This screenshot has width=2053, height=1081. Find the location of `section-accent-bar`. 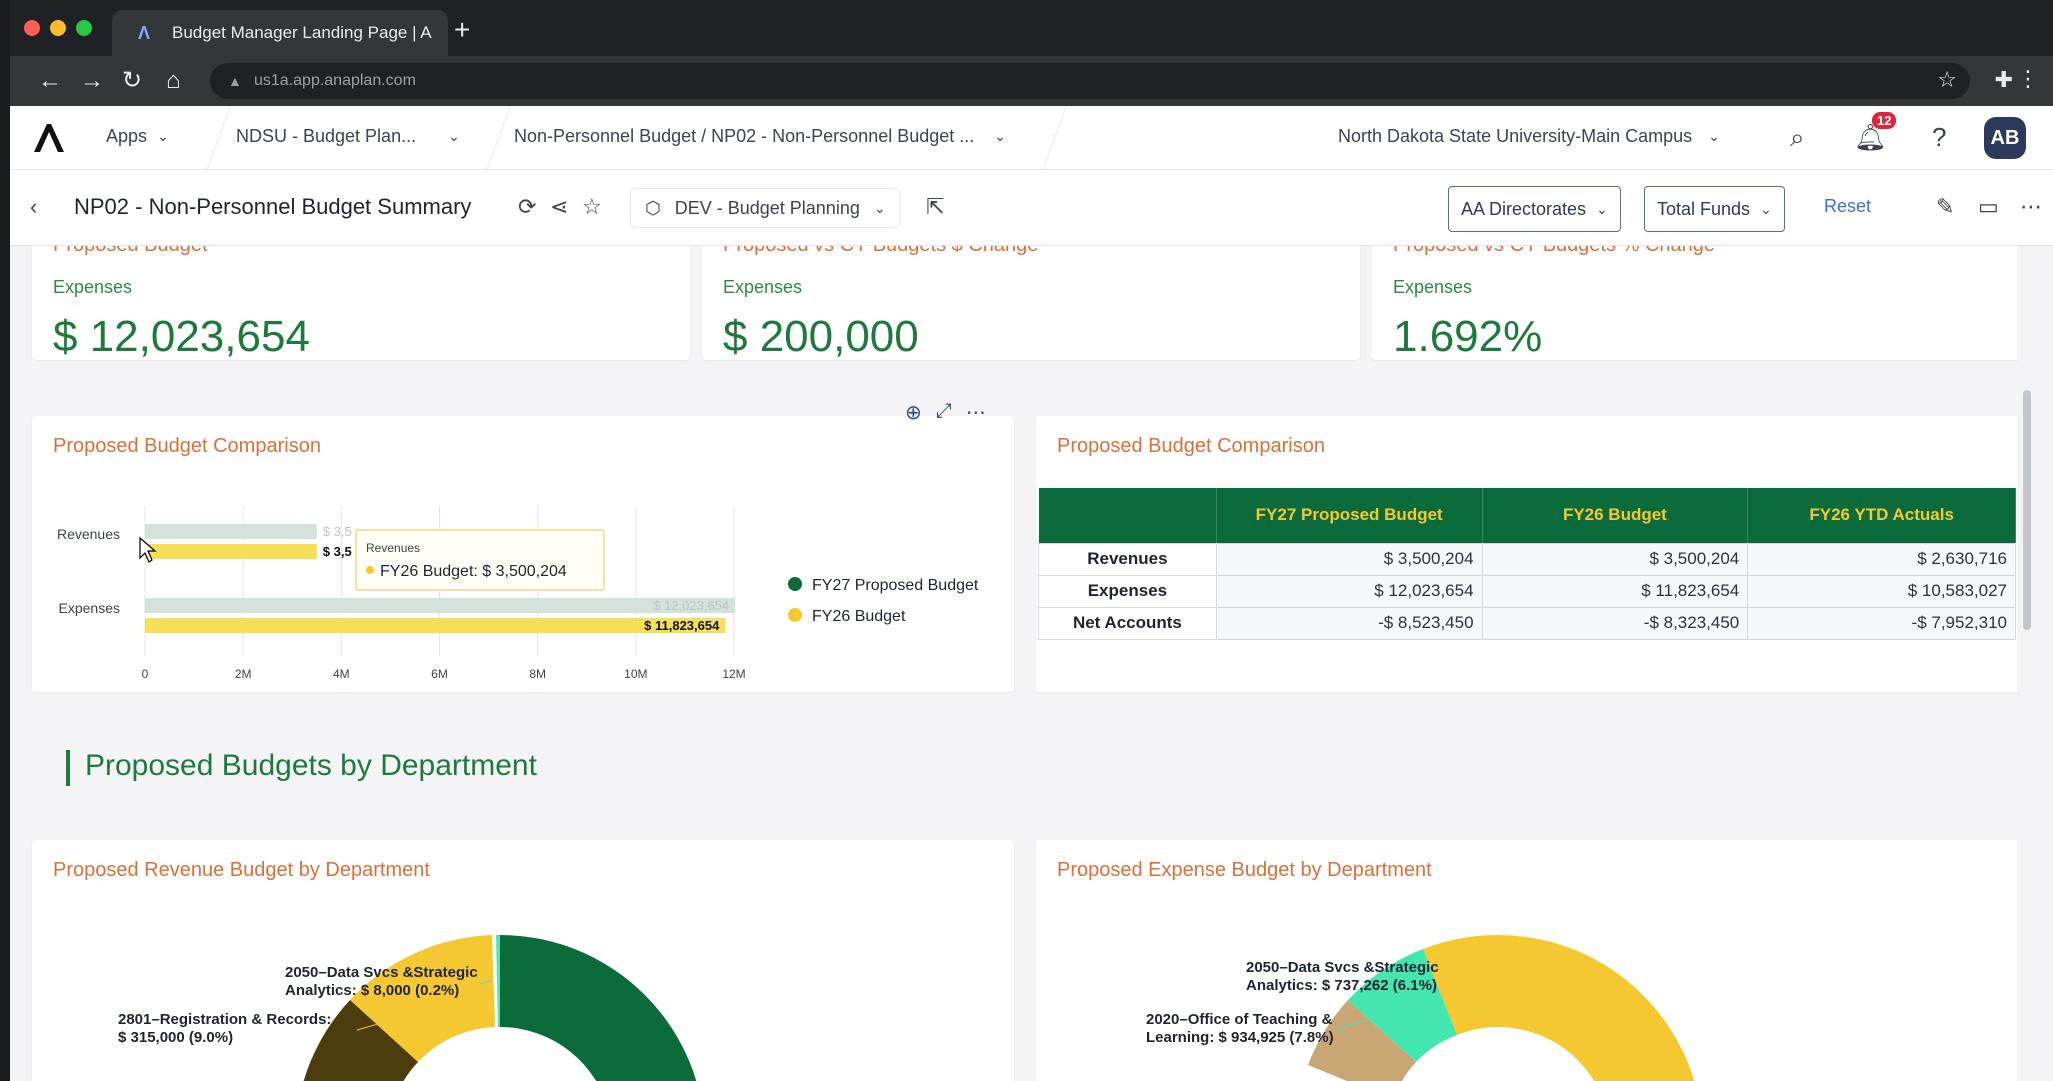

section-accent-bar is located at coordinates (68, 768).